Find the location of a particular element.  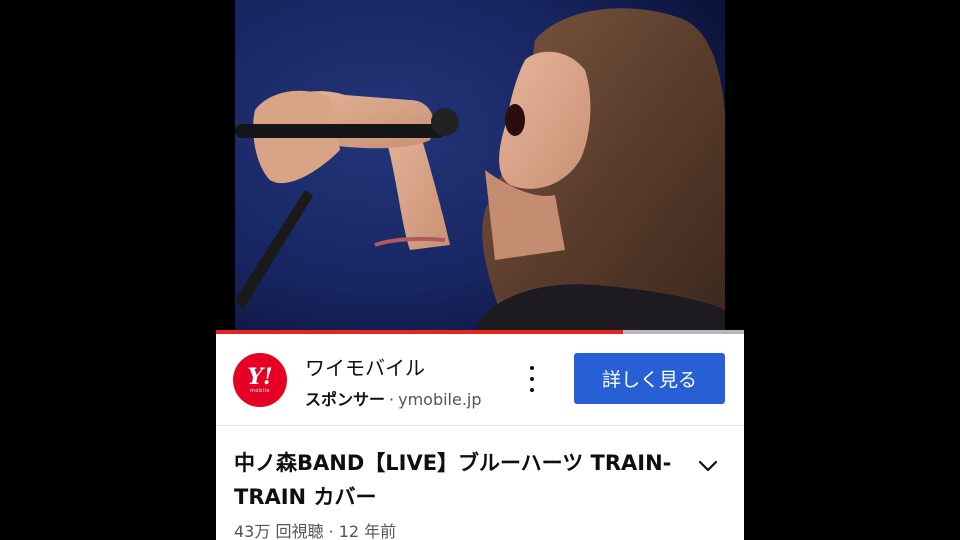

kebab-menu-icon is located at coordinates (532, 379).